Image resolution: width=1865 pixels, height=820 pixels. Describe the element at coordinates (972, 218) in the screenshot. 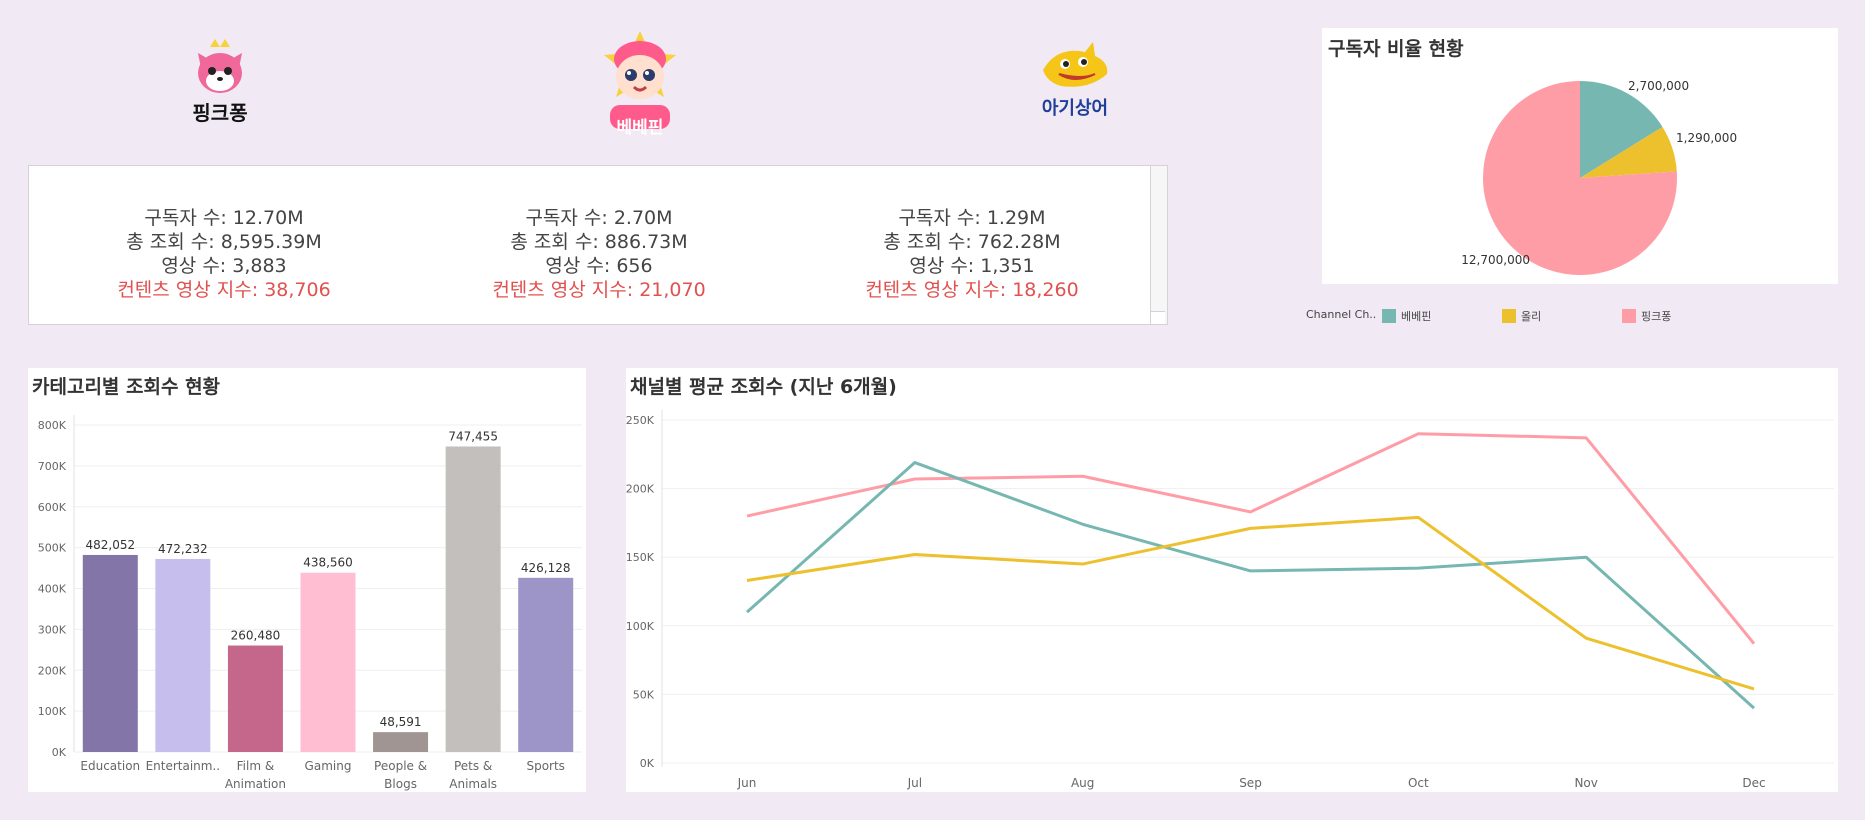

I see `subscriber-count: 구독자 수: 1.29M` at that location.